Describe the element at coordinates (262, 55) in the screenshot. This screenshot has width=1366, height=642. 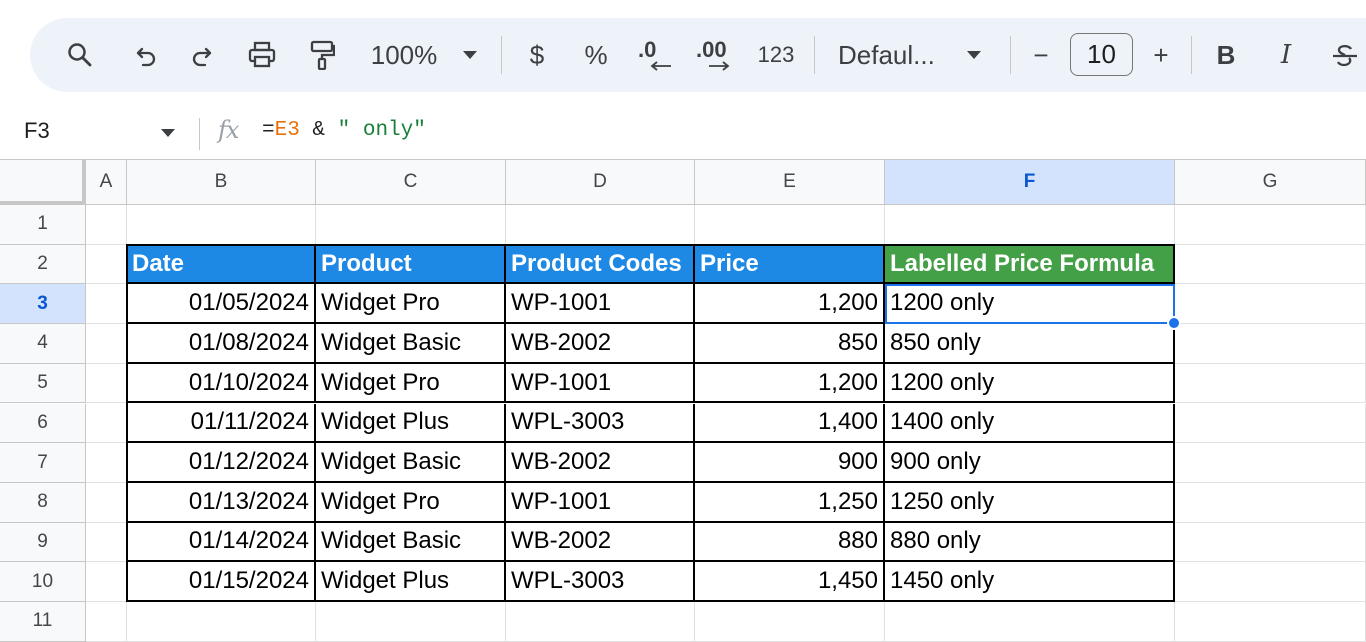
I see `print-icon` at that location.